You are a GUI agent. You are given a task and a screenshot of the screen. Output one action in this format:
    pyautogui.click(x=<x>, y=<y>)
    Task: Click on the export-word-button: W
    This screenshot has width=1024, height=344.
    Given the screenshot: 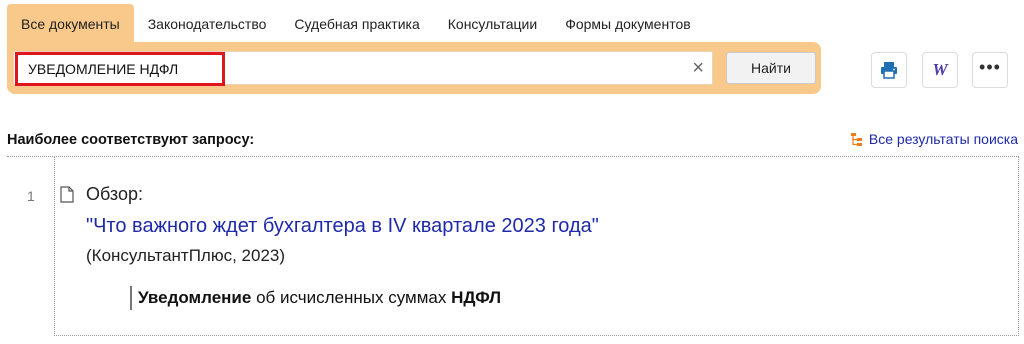 What is the action you would take?
    pyautogui.click(x=940, y=70)
    